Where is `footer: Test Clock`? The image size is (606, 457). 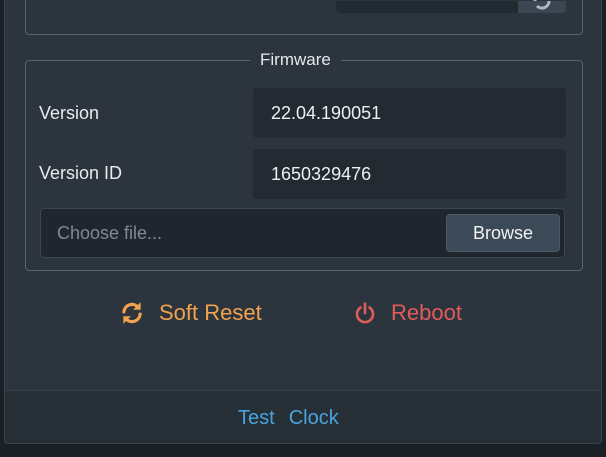 footer: Test Clock is located at coordinates (303, 417).